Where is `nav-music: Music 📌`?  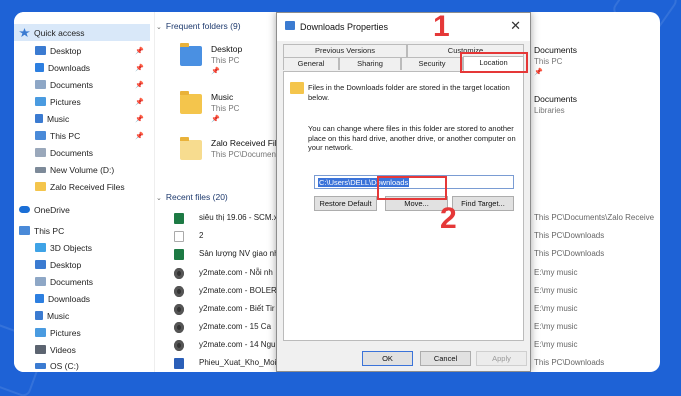 nav-music: Music 📌 is located at coordinates (82, 118).